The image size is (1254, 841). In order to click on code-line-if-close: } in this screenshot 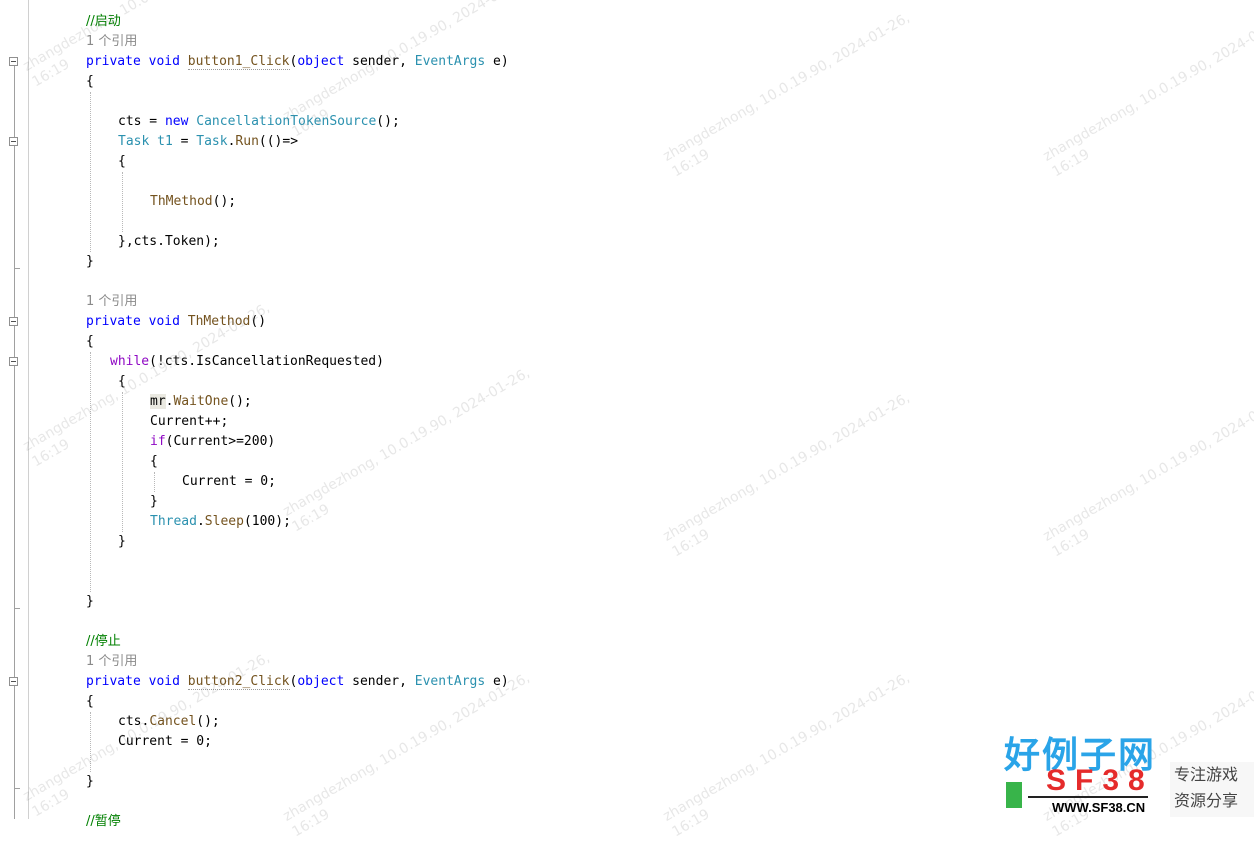, I will do `click(154, 502)`.